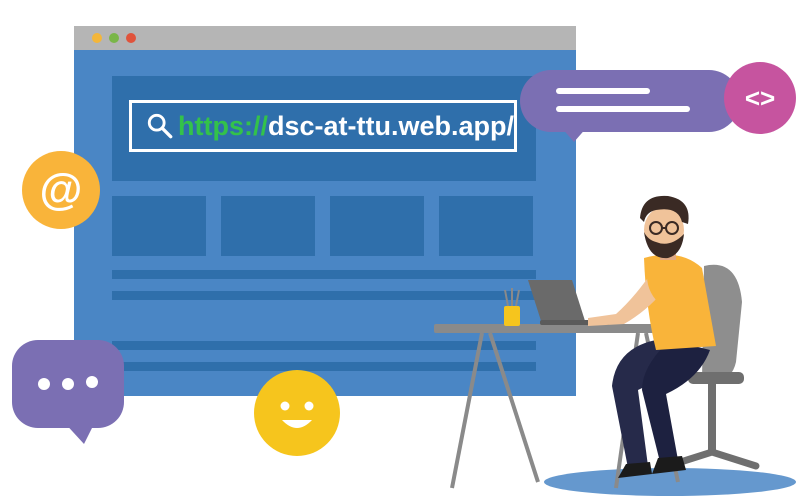 Image resolution: width=802 pixels, height=500 pixels. I want to click on smiley-features, so click(297, 414).